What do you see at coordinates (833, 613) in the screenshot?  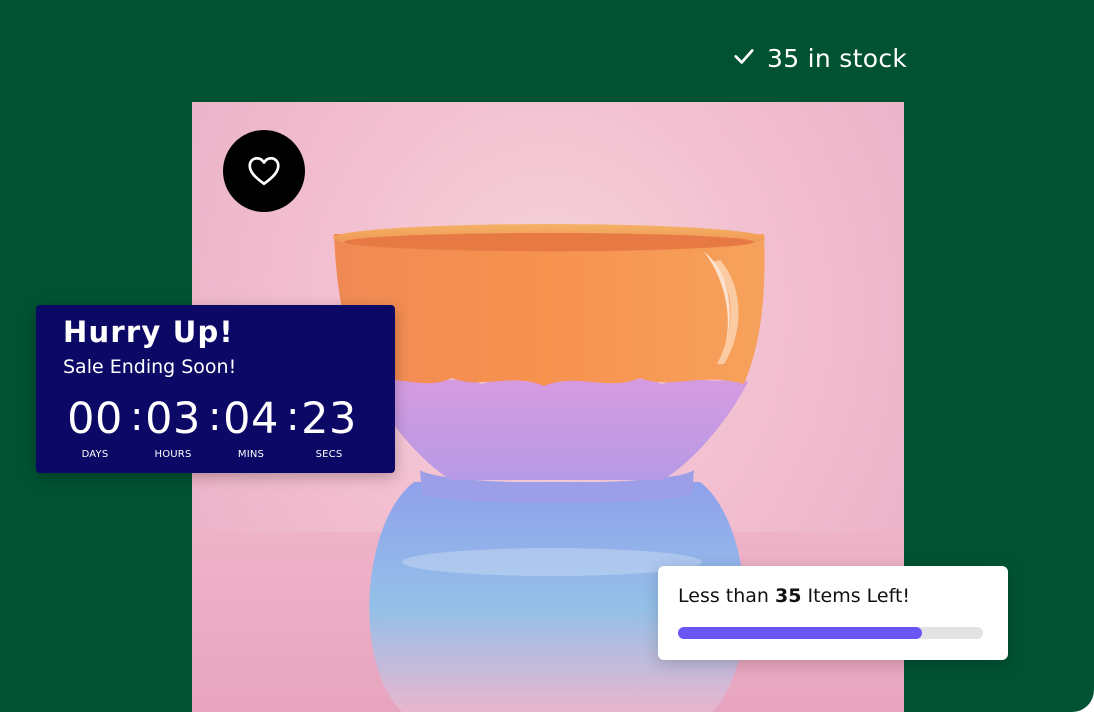 I see `inventory-card: Less than 35 Items Left!` at bounding box center [833, 613].